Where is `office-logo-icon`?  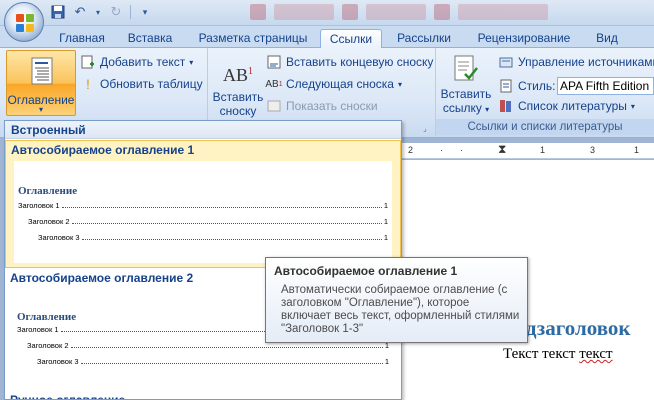 office-logo-icon is located at coordinates (25, 23).